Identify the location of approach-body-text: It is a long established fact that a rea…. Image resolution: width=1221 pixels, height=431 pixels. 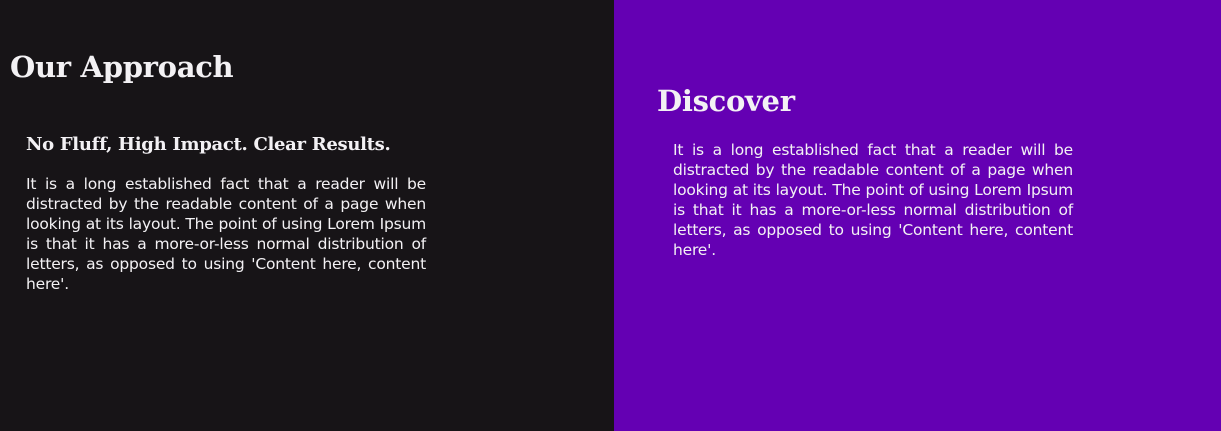
(226, 234).